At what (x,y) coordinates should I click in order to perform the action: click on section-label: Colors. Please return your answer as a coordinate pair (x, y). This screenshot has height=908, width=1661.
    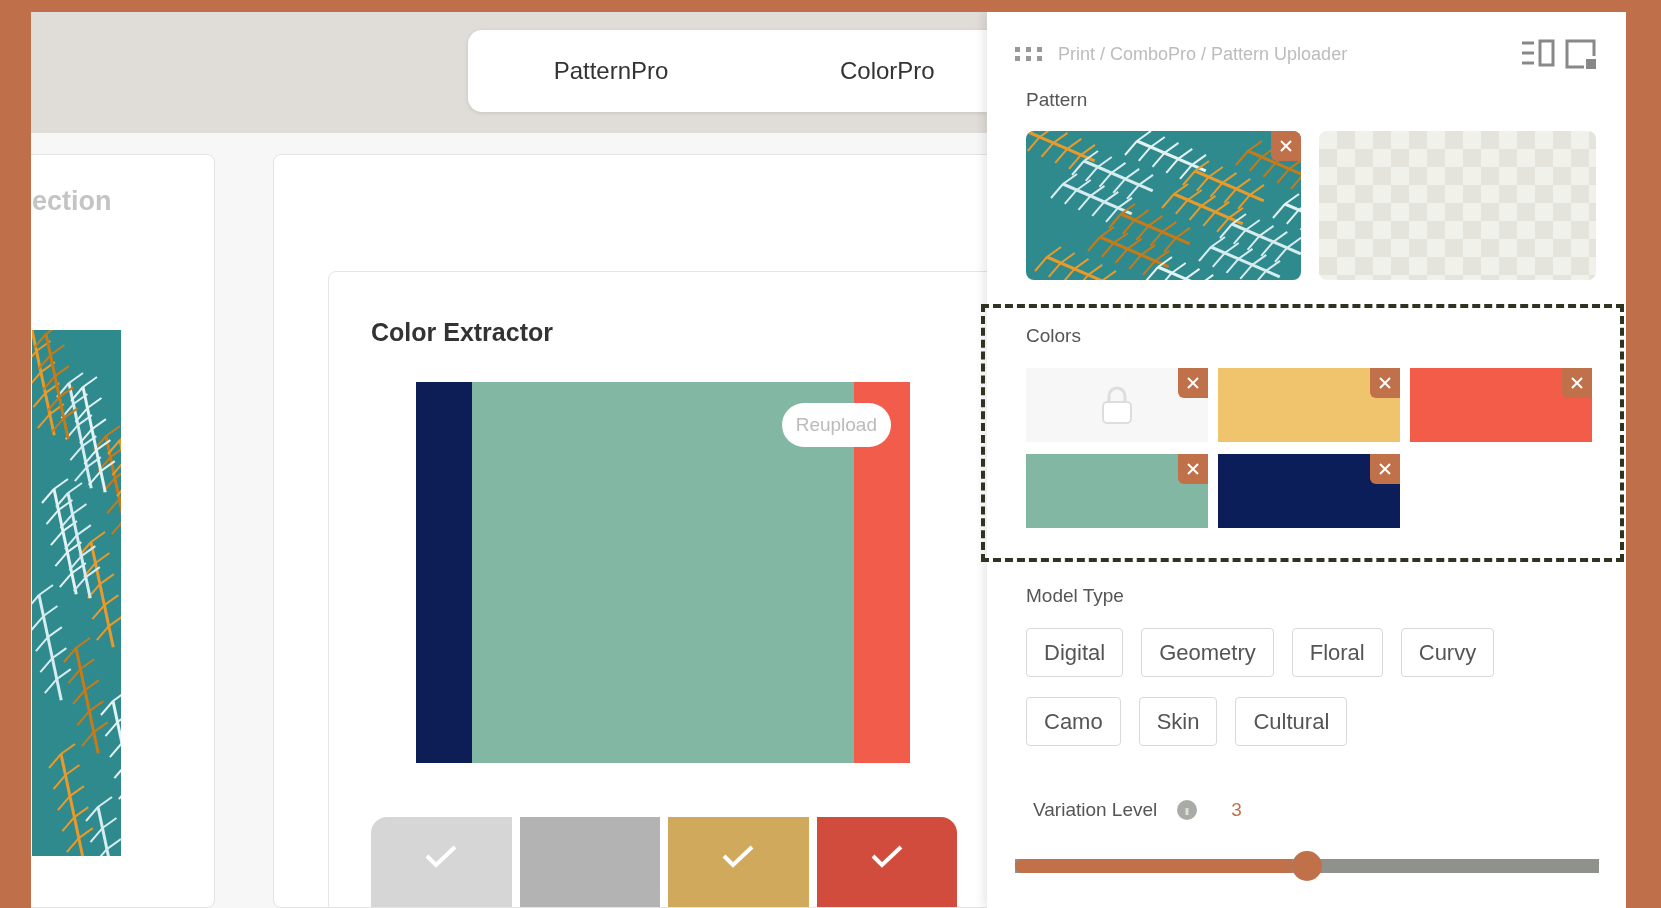
    Looking at the image, I should click on (1053, 335).